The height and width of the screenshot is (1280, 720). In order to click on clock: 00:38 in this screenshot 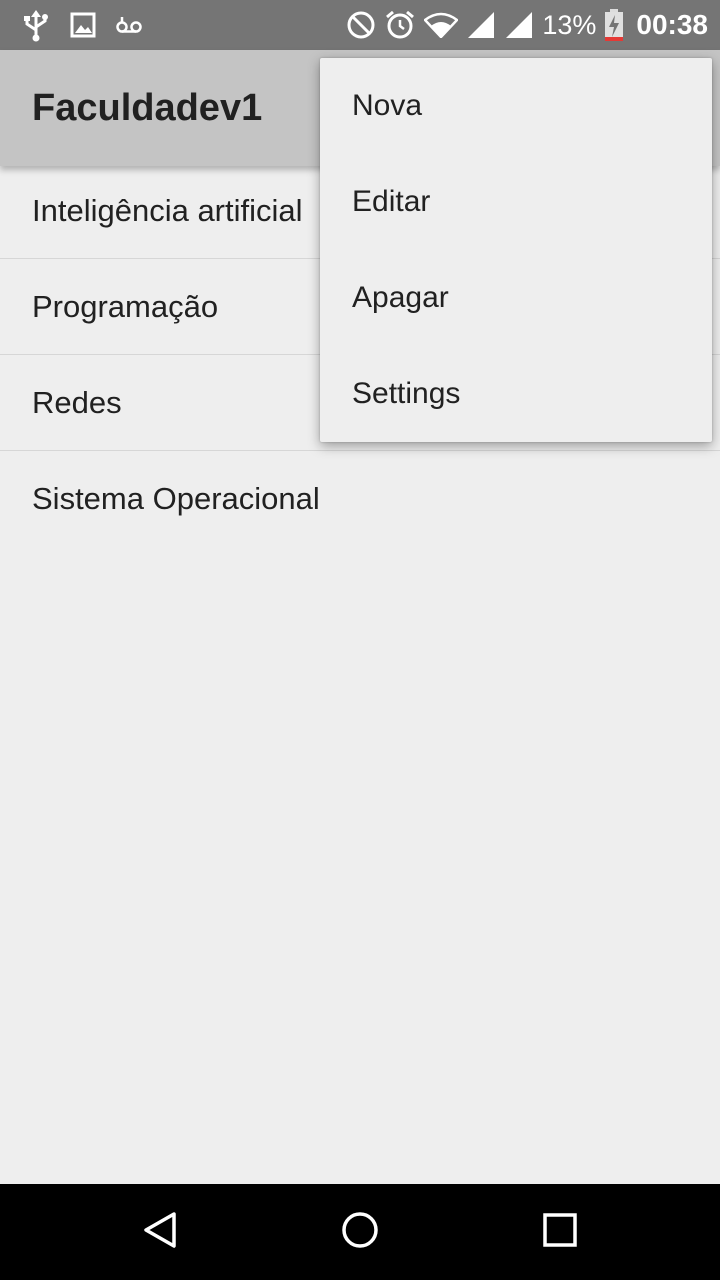, I will do `click(672, 24)`.